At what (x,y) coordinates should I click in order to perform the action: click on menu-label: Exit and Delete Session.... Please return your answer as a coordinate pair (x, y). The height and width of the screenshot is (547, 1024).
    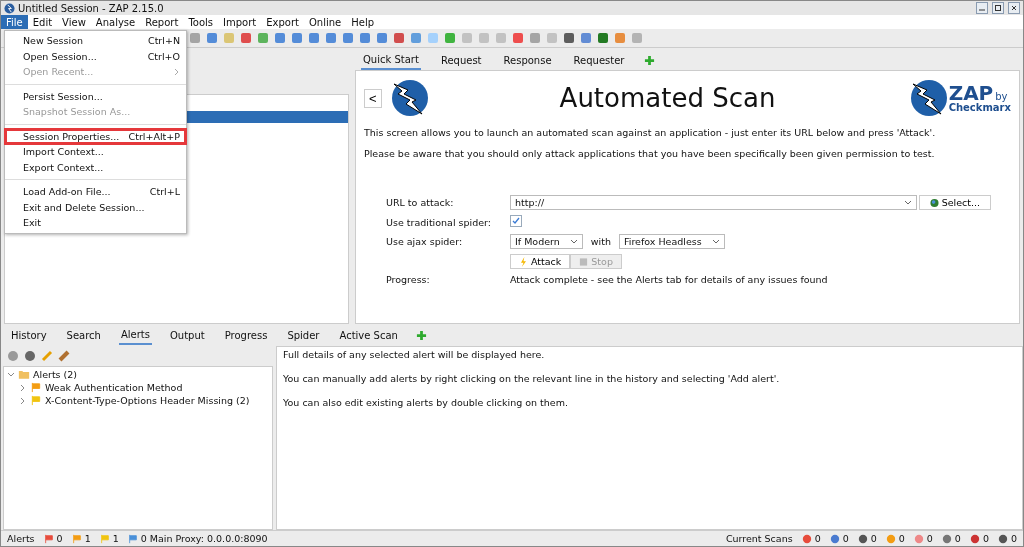
    Looking at the image, I should click on (84, 207).